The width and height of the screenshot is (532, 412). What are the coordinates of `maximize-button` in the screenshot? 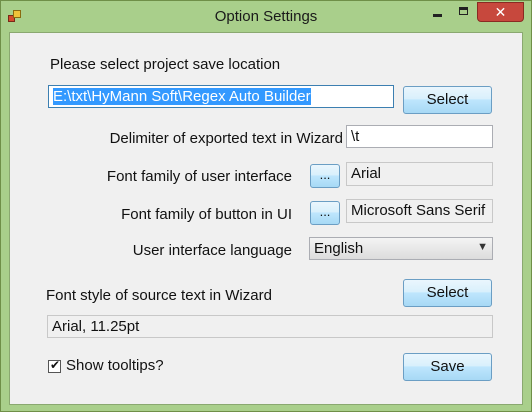 It's located at (464, 12).